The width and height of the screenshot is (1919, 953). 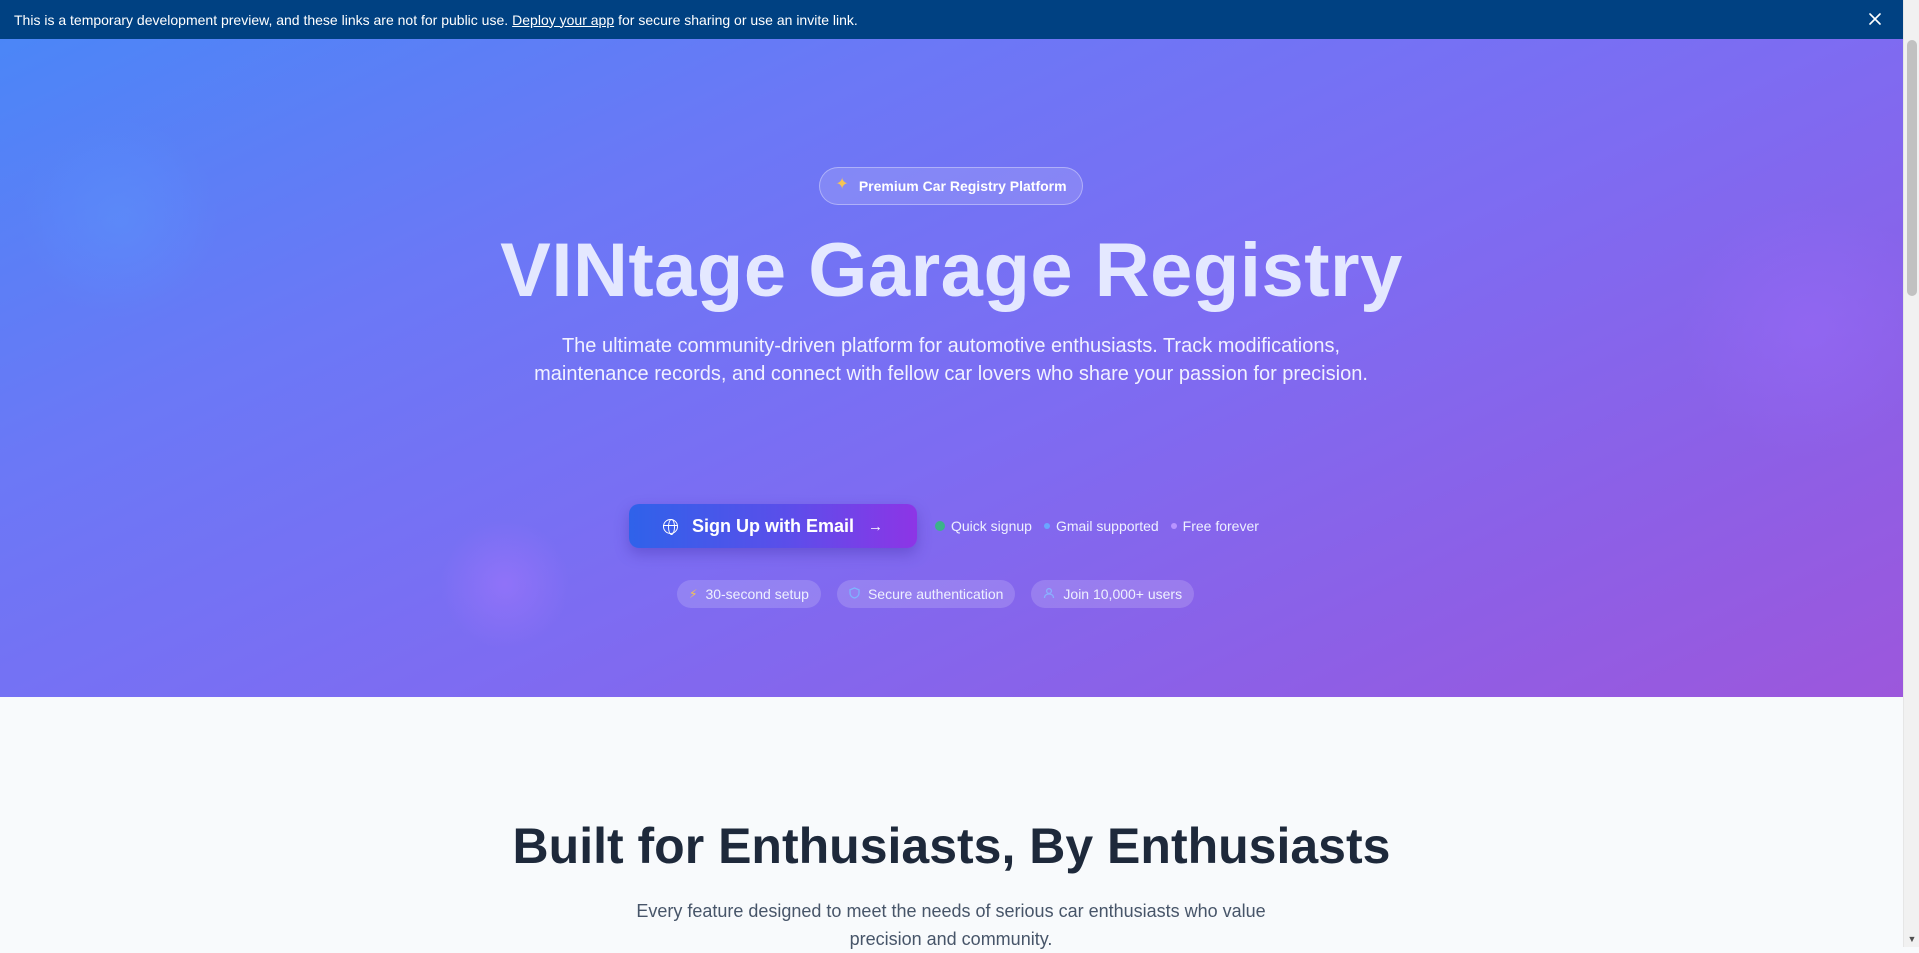 What do you see at coordinates (1220, 526) in the screenshot?
I see `benefit-label: Free forever` at bounding box center [1220, 526].